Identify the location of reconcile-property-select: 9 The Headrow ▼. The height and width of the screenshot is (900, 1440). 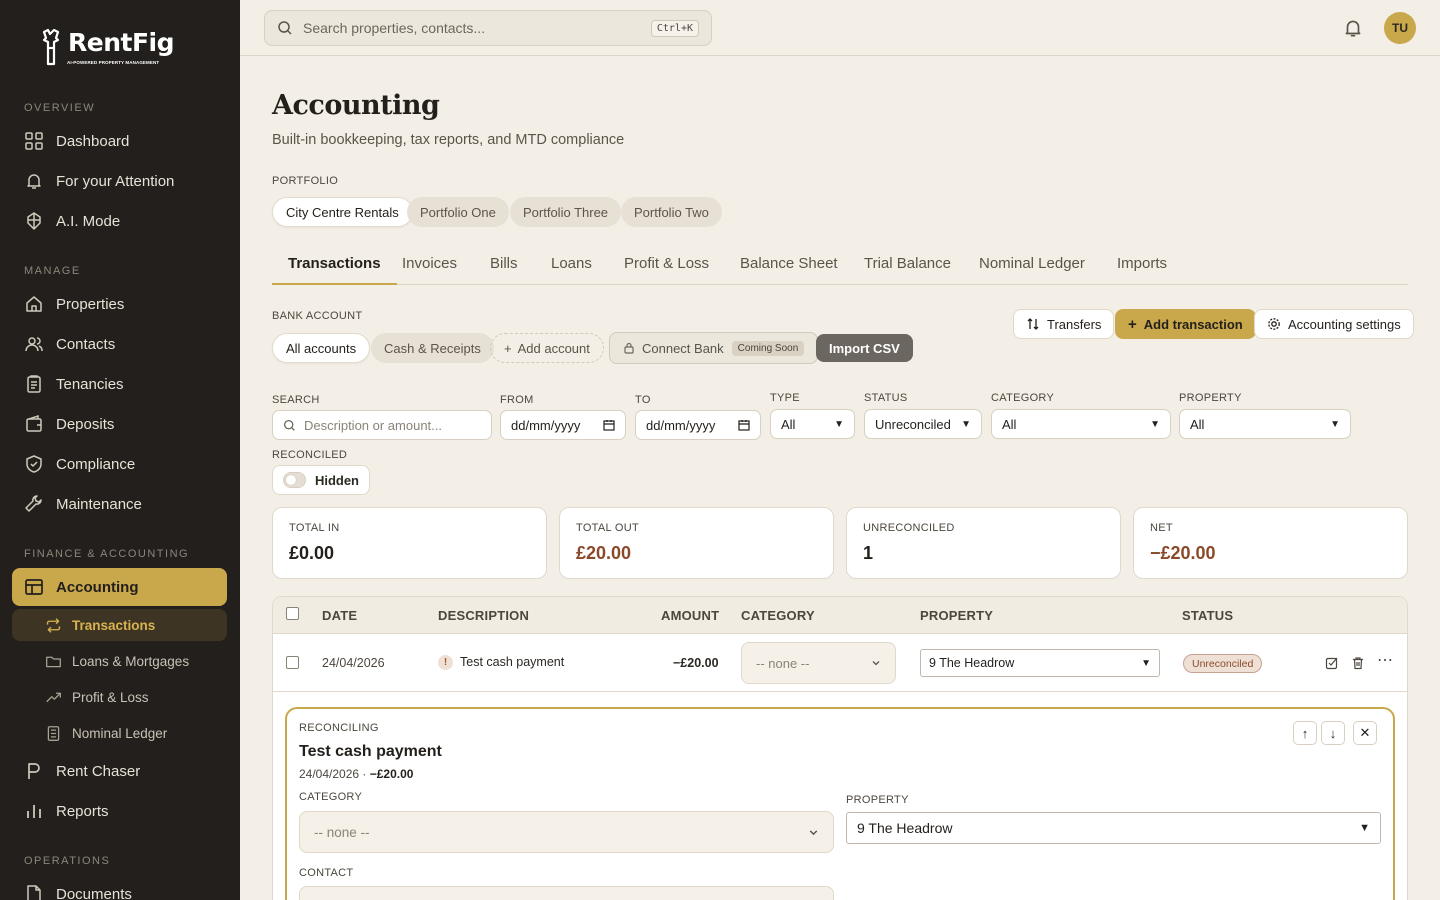
(1113, 828).